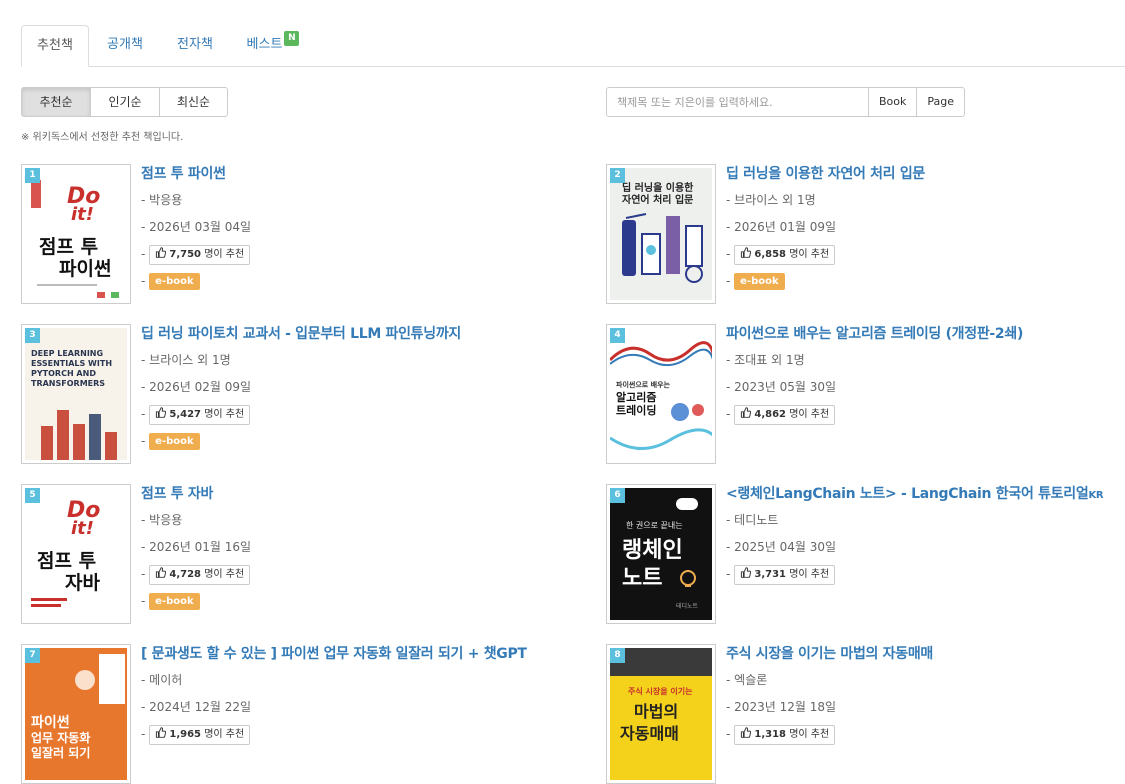 This screenshot has height=784, width=1125. What do you see at coordinates (770, 574) in the screenshot?
I see `recommend-count: 3,731` at bounding box center [770, 574].